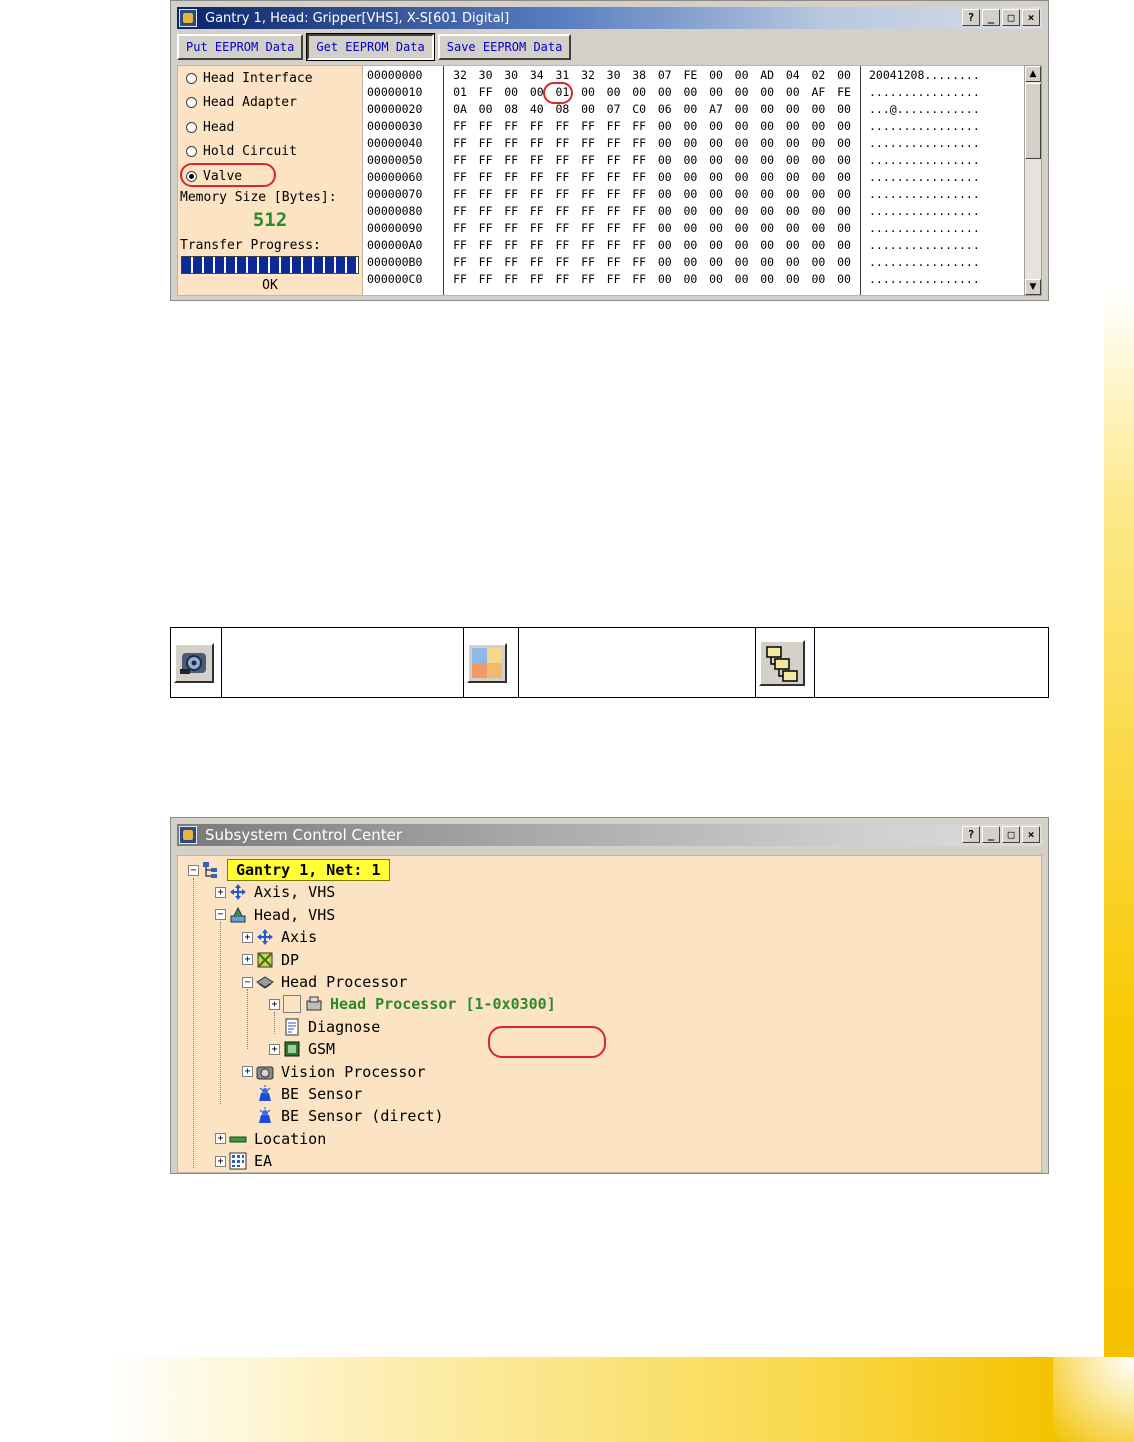 This screenshot has height=1442, width=1134. Describe the element at coordinates (991, 17) in the screenshot. I see `minimize-icon: _` at that location.